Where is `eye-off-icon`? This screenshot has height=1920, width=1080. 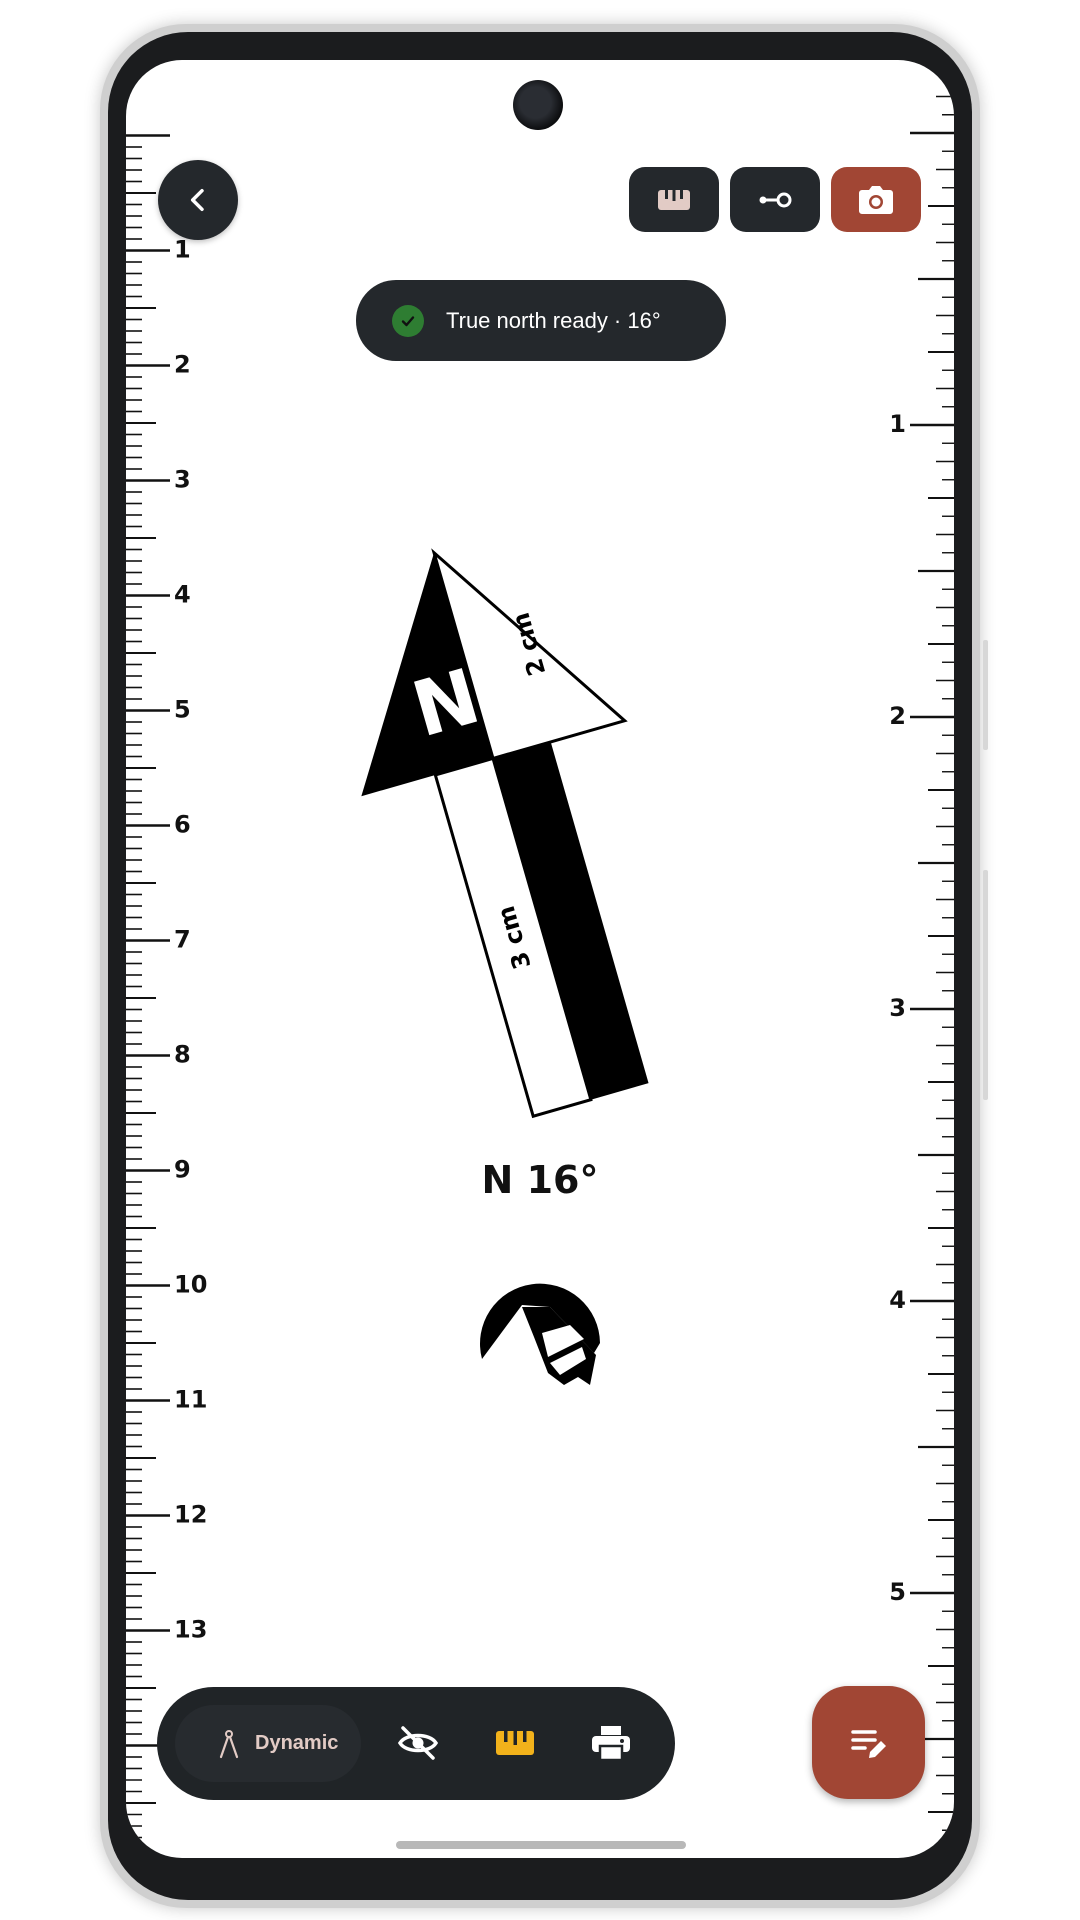
eye-off-icon is located at coordinates (418, 1743).